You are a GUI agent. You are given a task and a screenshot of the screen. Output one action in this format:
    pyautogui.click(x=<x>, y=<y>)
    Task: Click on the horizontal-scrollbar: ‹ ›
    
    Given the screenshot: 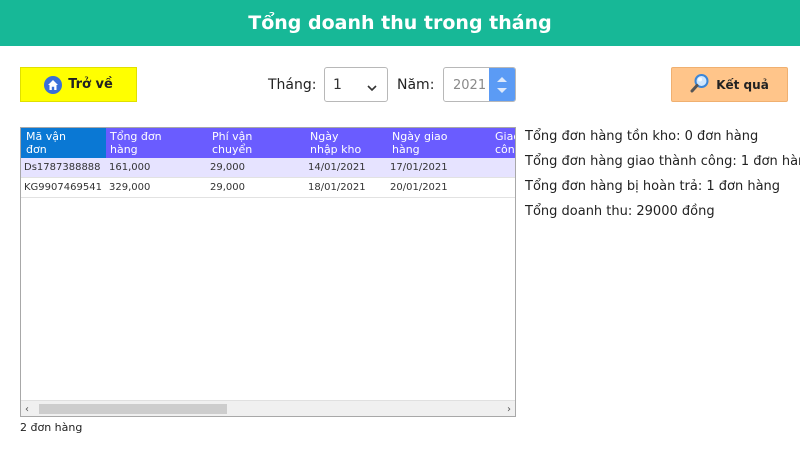 What is the action you would take?
    pyautogui.click(x=268, y=408)
    